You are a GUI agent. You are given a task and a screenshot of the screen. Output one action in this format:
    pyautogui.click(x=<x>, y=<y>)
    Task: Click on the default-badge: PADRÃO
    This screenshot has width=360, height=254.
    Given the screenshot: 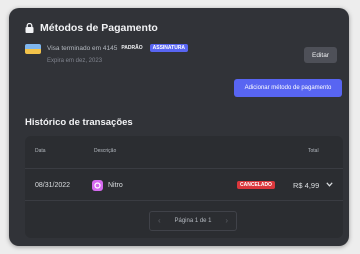 What is the action you would take?
    pyautogui.click(x=132, y=48)
    